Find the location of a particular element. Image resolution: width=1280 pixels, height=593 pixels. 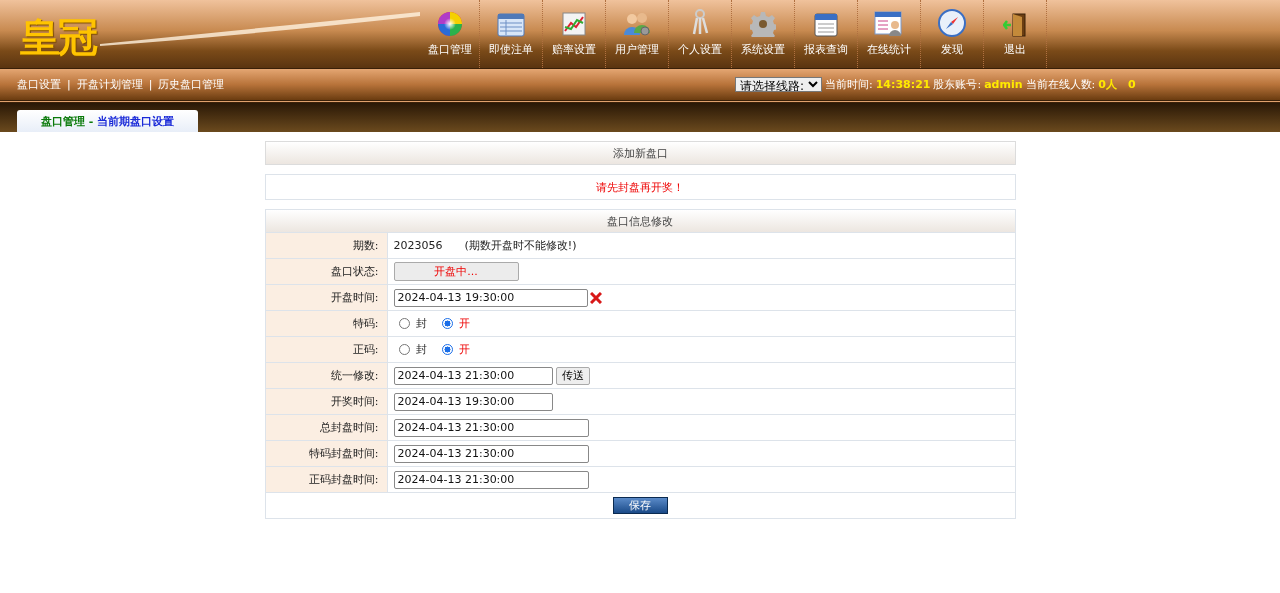

subnav-link: 盘口设置 is located at coordinates (39, 84).